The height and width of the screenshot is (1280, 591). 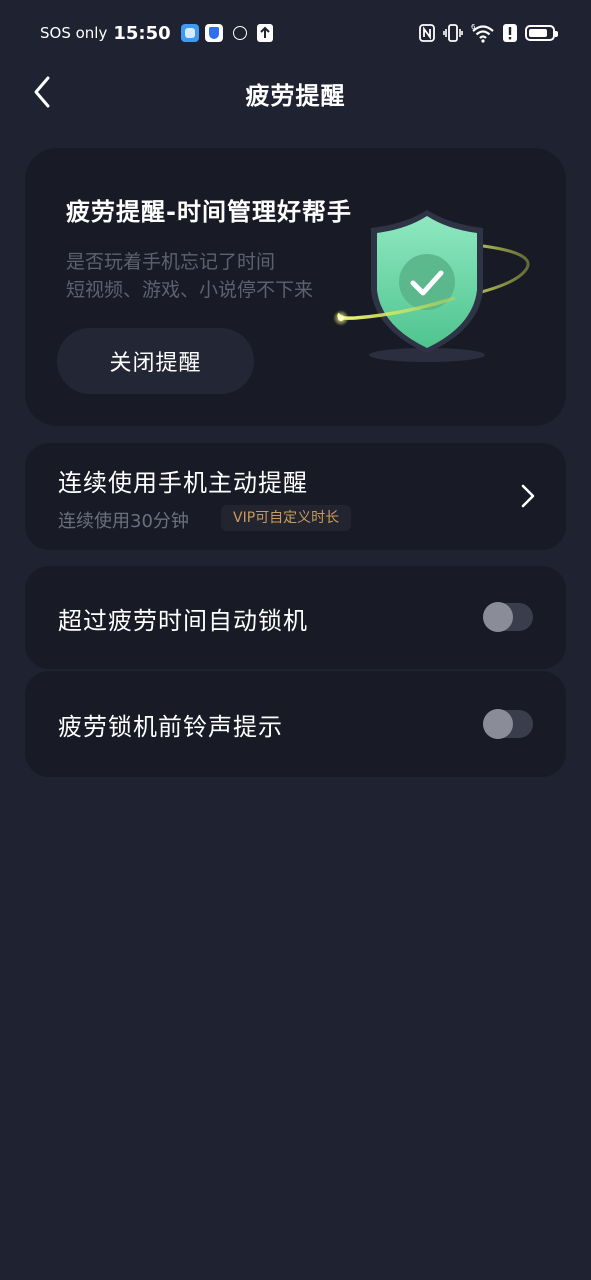 What do you see at coordinates (541, 33) in the screenshot?
I see `battery-icon` at bounding box center [541, 33].